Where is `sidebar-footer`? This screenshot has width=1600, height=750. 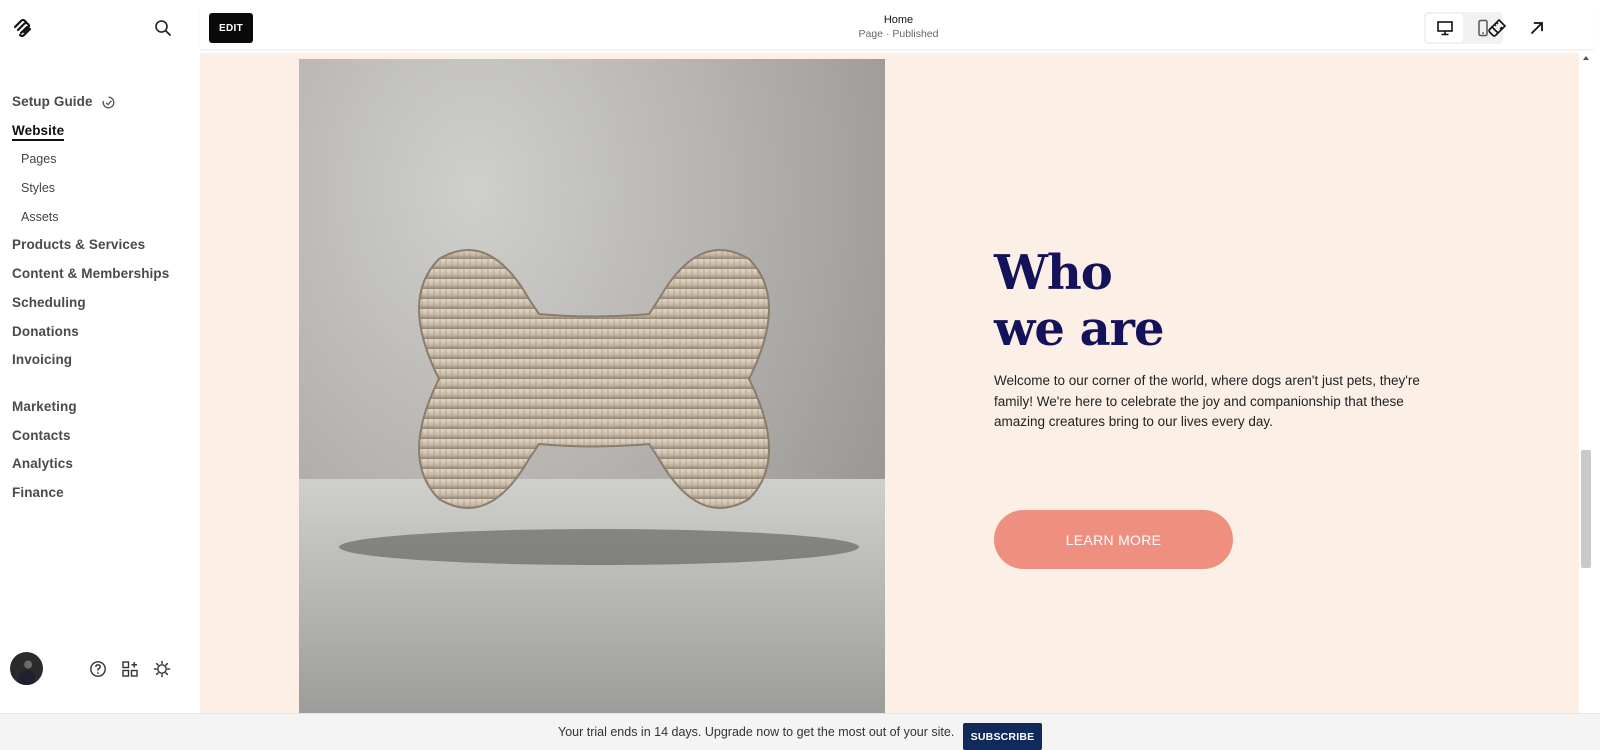 sidebar-footer is located at coordinates (98, 670).